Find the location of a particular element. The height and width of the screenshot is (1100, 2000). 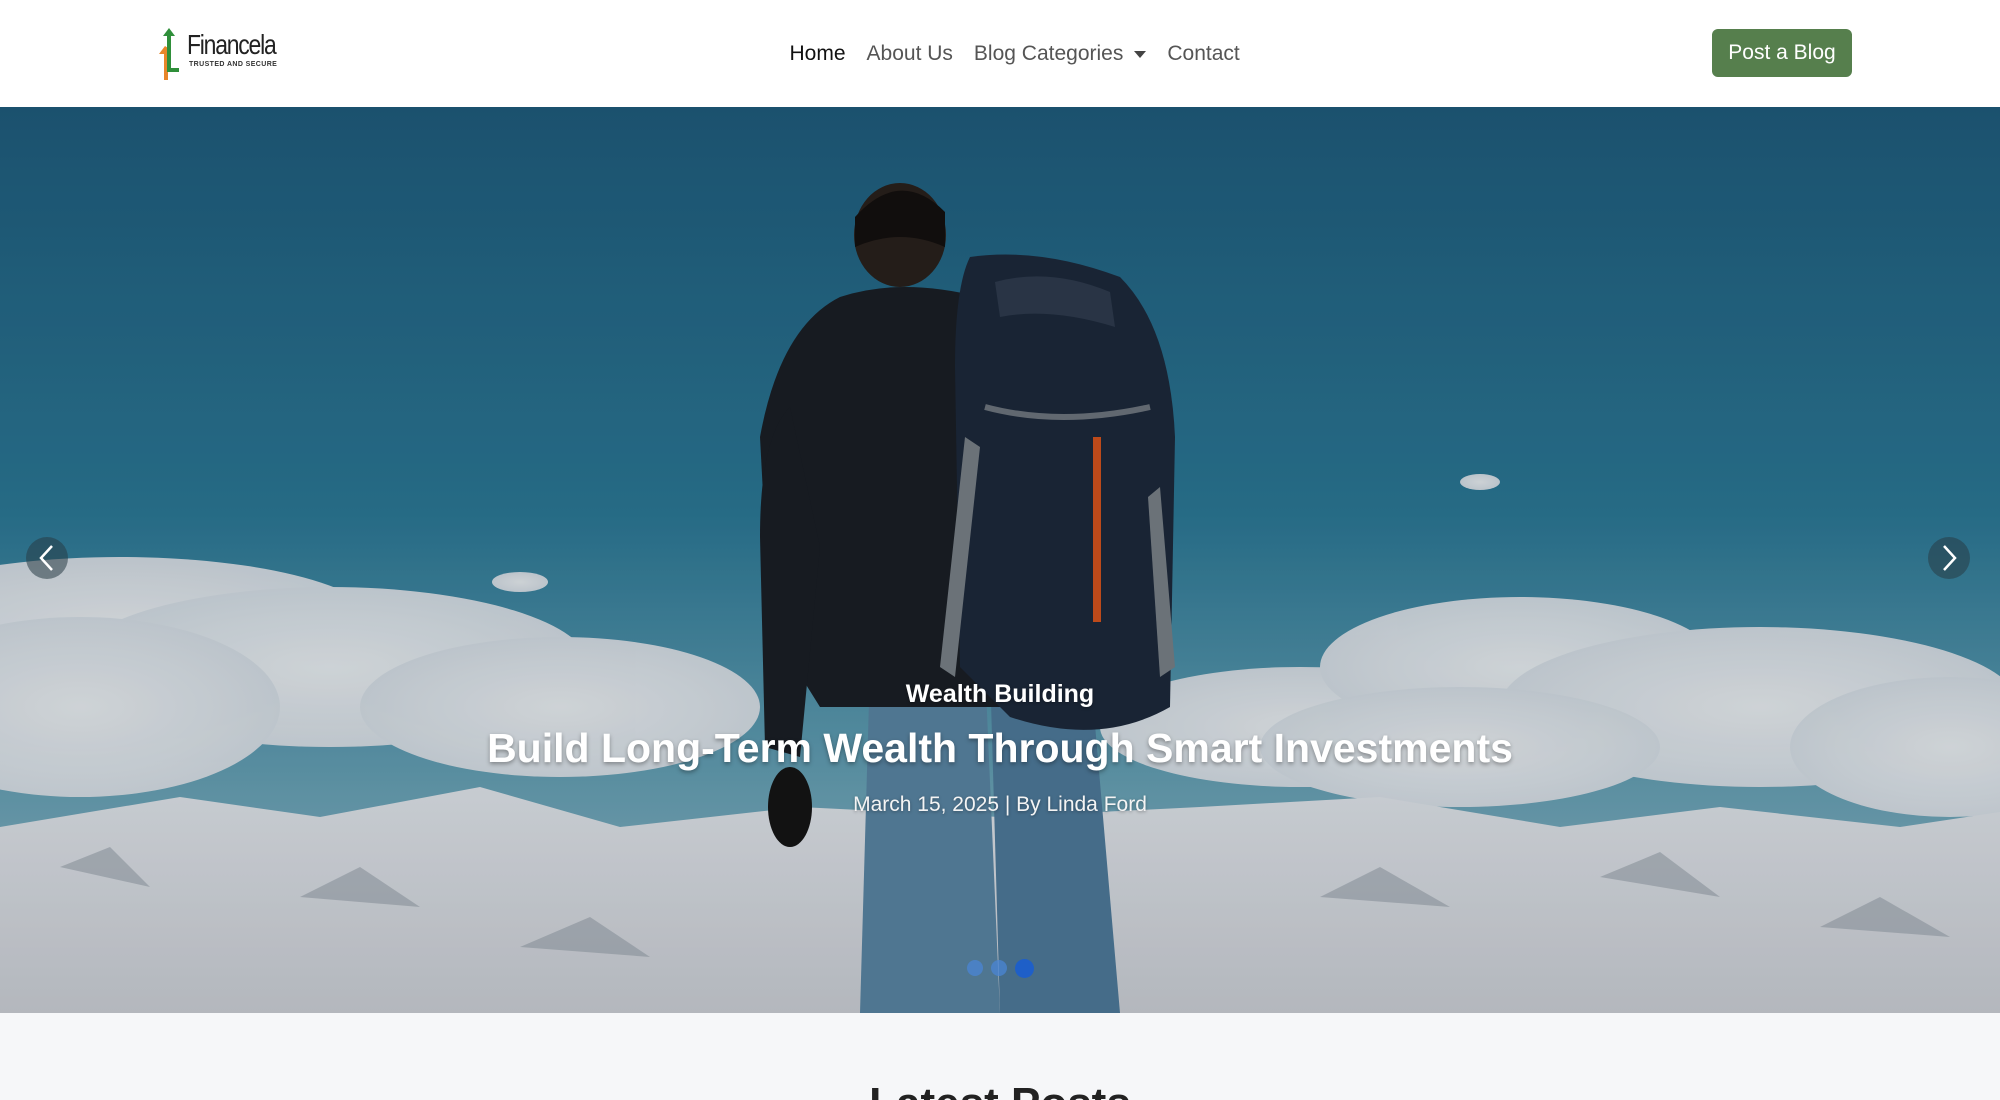

brand-name: Financela is located at coordinates (232, 44).